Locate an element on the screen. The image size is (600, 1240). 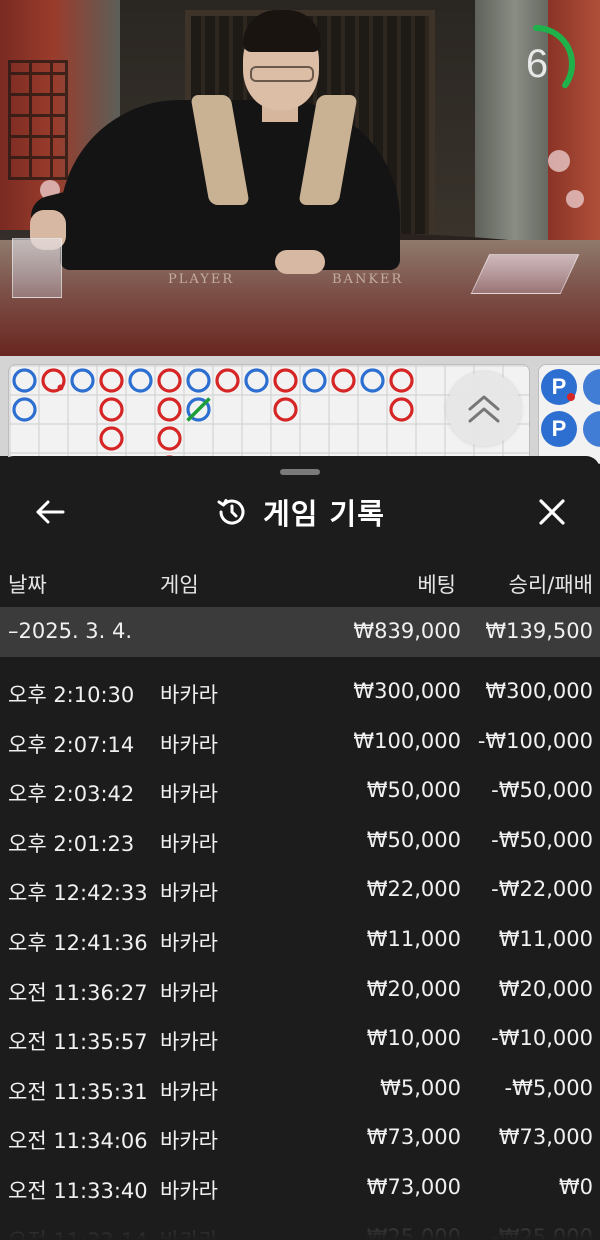
row-bet: ₩5,000 is located at coordinates (420, 1087).